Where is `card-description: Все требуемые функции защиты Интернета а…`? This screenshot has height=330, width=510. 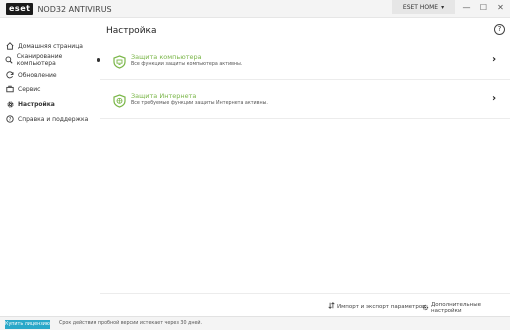
card-description: Все требуемые функции защиты Интернета а… is located at coordinates (199, 103).